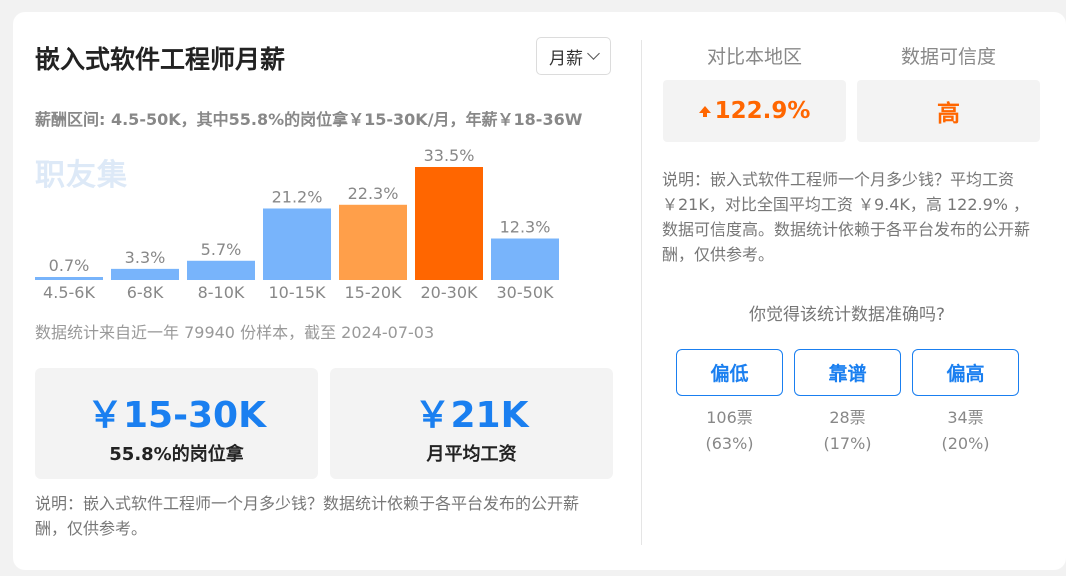 The image size is (1066, 576). Describe the element at coordinates (297, 292) in the screenshot. I see `category-label: 10-15K` at that location.